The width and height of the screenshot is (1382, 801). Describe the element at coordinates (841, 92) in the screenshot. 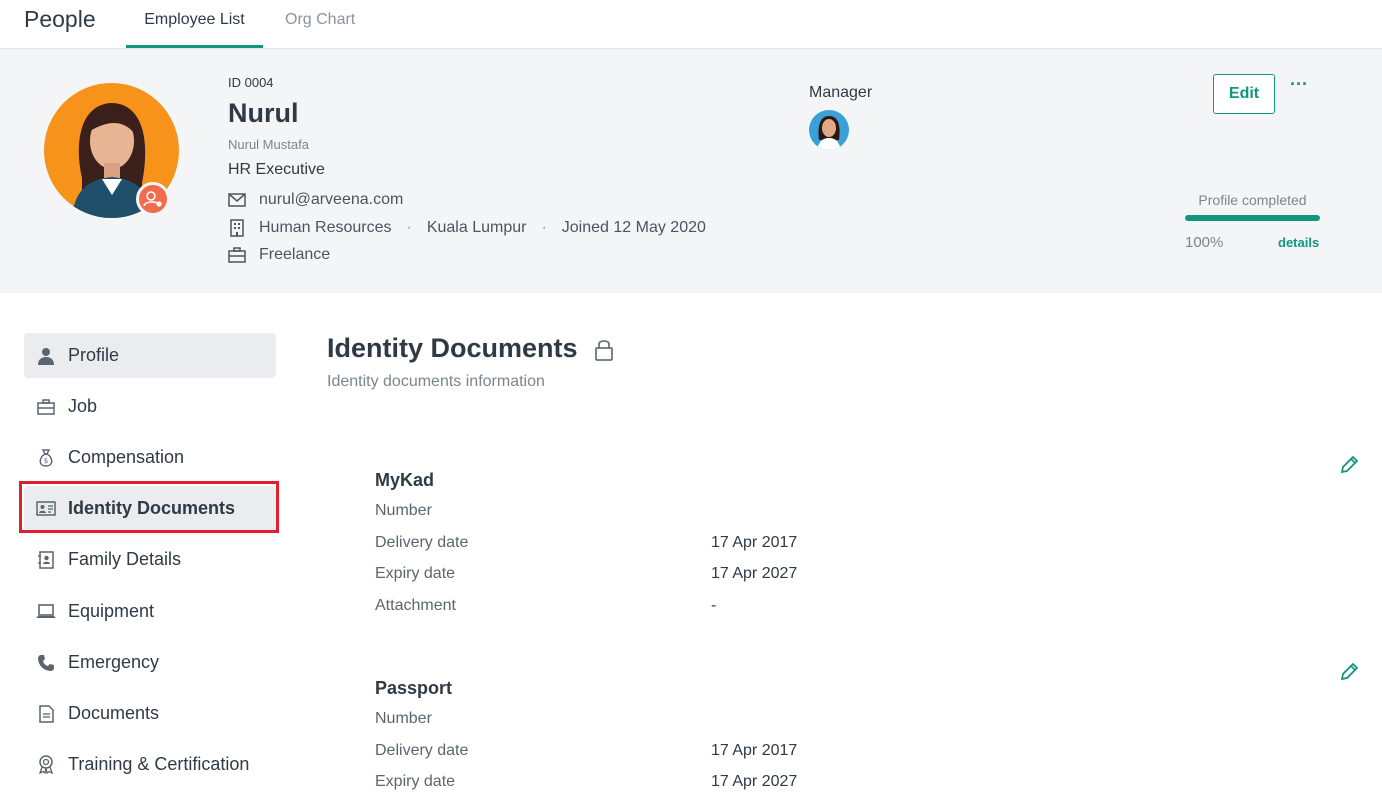

I see `manager-label: Manager` at that location.